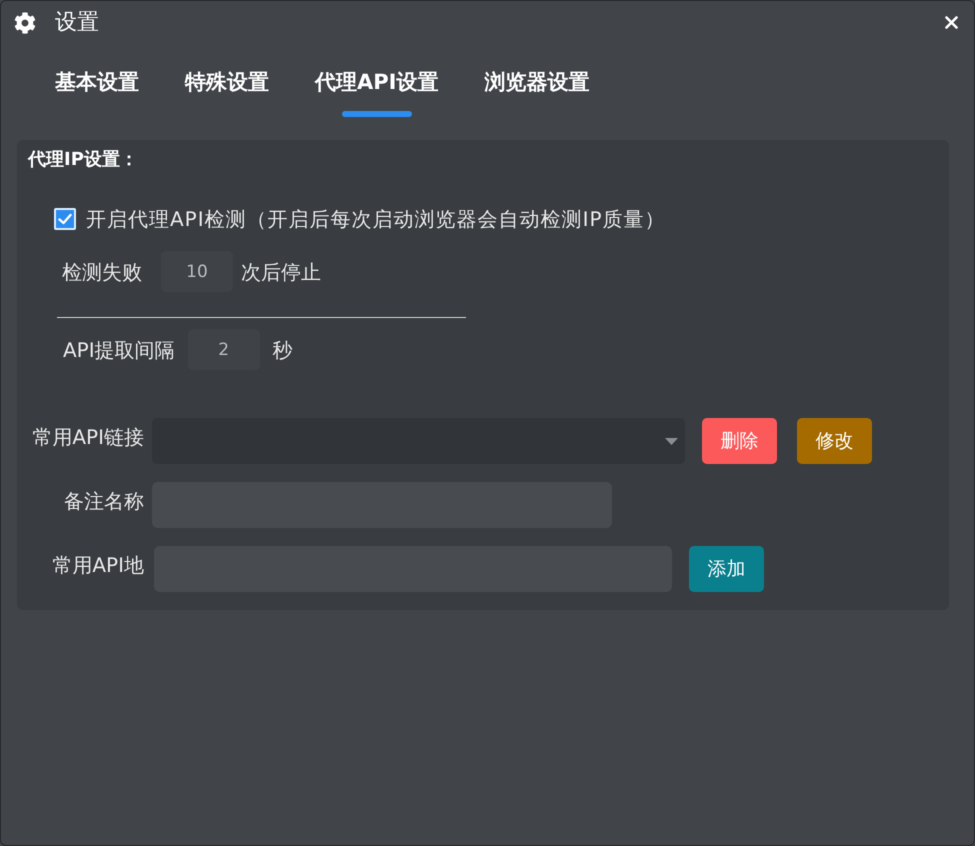 This screenshot has height=846, width=975. Describe the element at coordinates (376, 219) in the screenshot. I see `checkbox-label: 开启代理API检测（开启后每次启动浏览器会自动检测IP质量）` at that location.